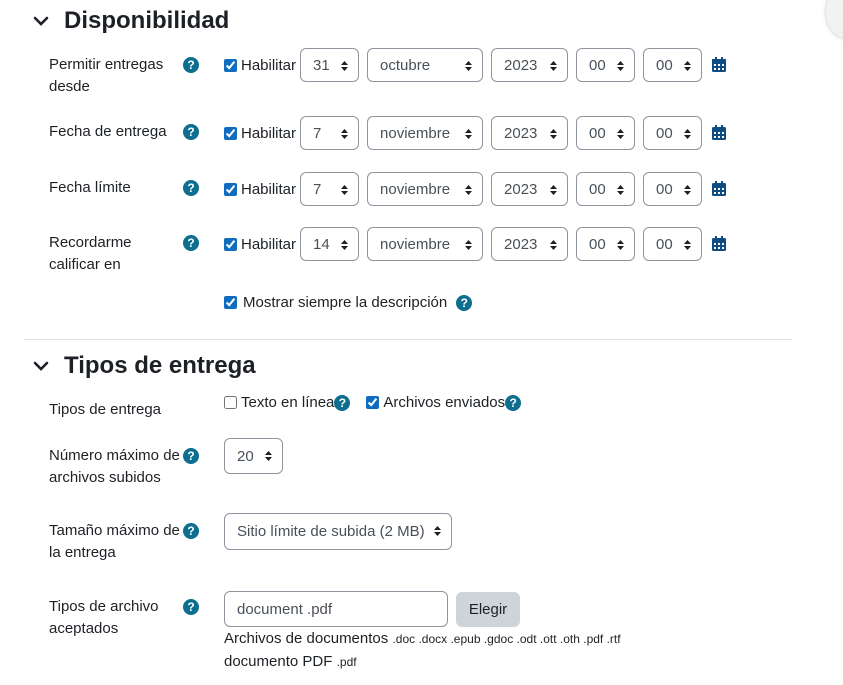  Describe the element at coordinates (160, 365) in the screenshot. I see `section-title: Tipos de entrega` at that location.